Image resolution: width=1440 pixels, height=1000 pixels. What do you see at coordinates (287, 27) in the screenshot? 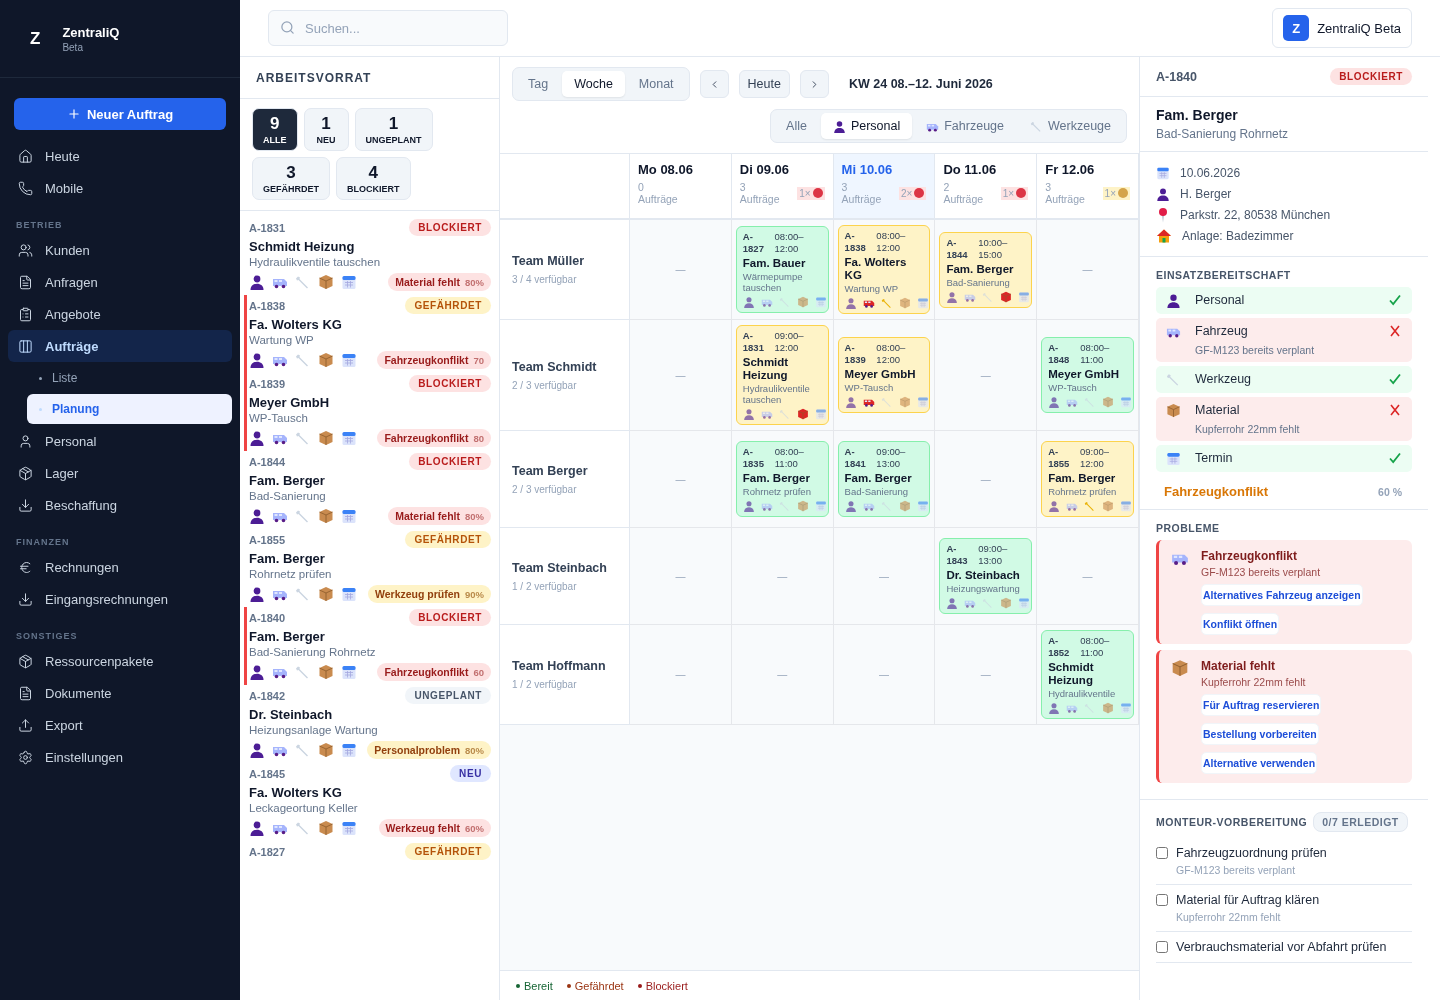
I see `search-icon` at bounding box center [287, 27].